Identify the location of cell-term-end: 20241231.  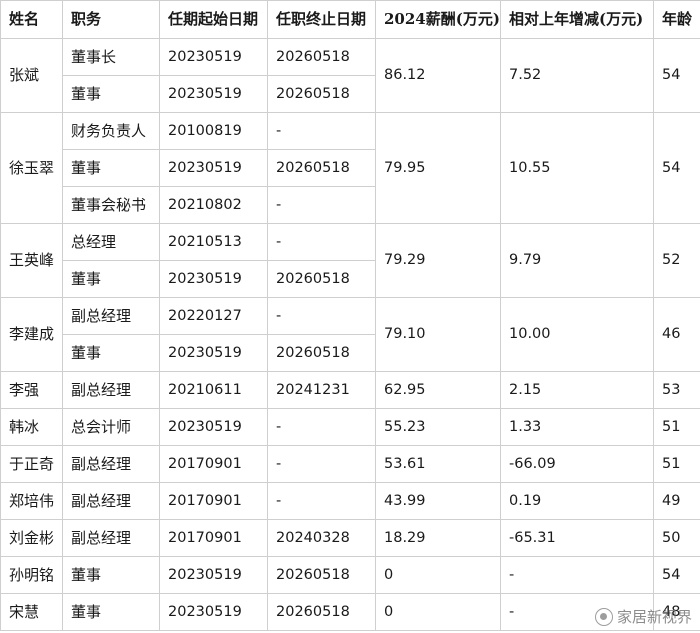
(321, 390).